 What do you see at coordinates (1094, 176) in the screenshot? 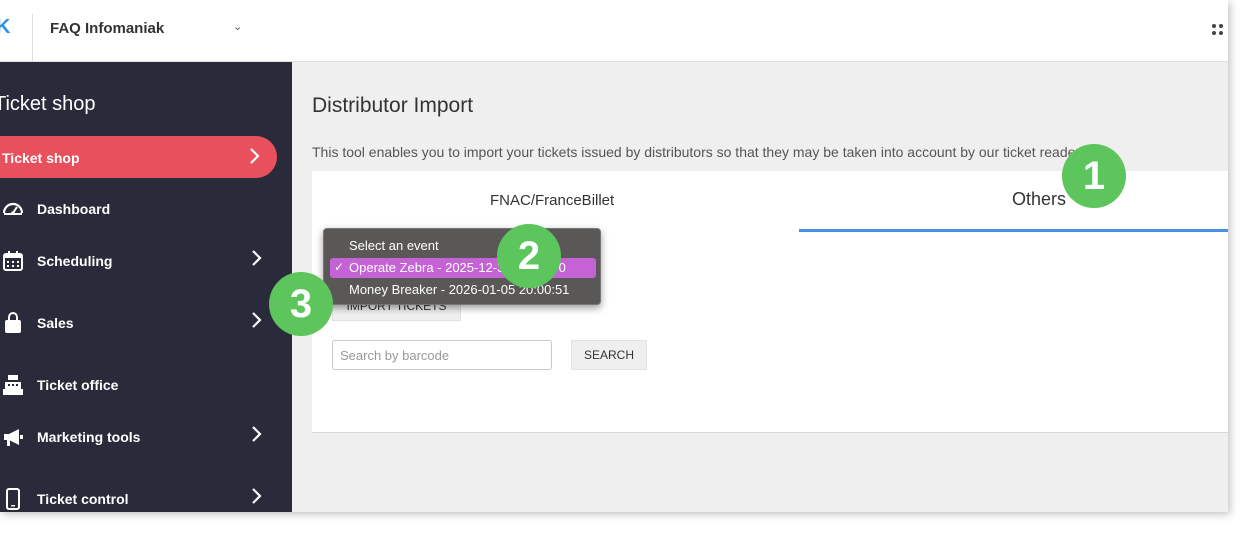
I see `callout-1: 1` at bounding box center [1094, 176].